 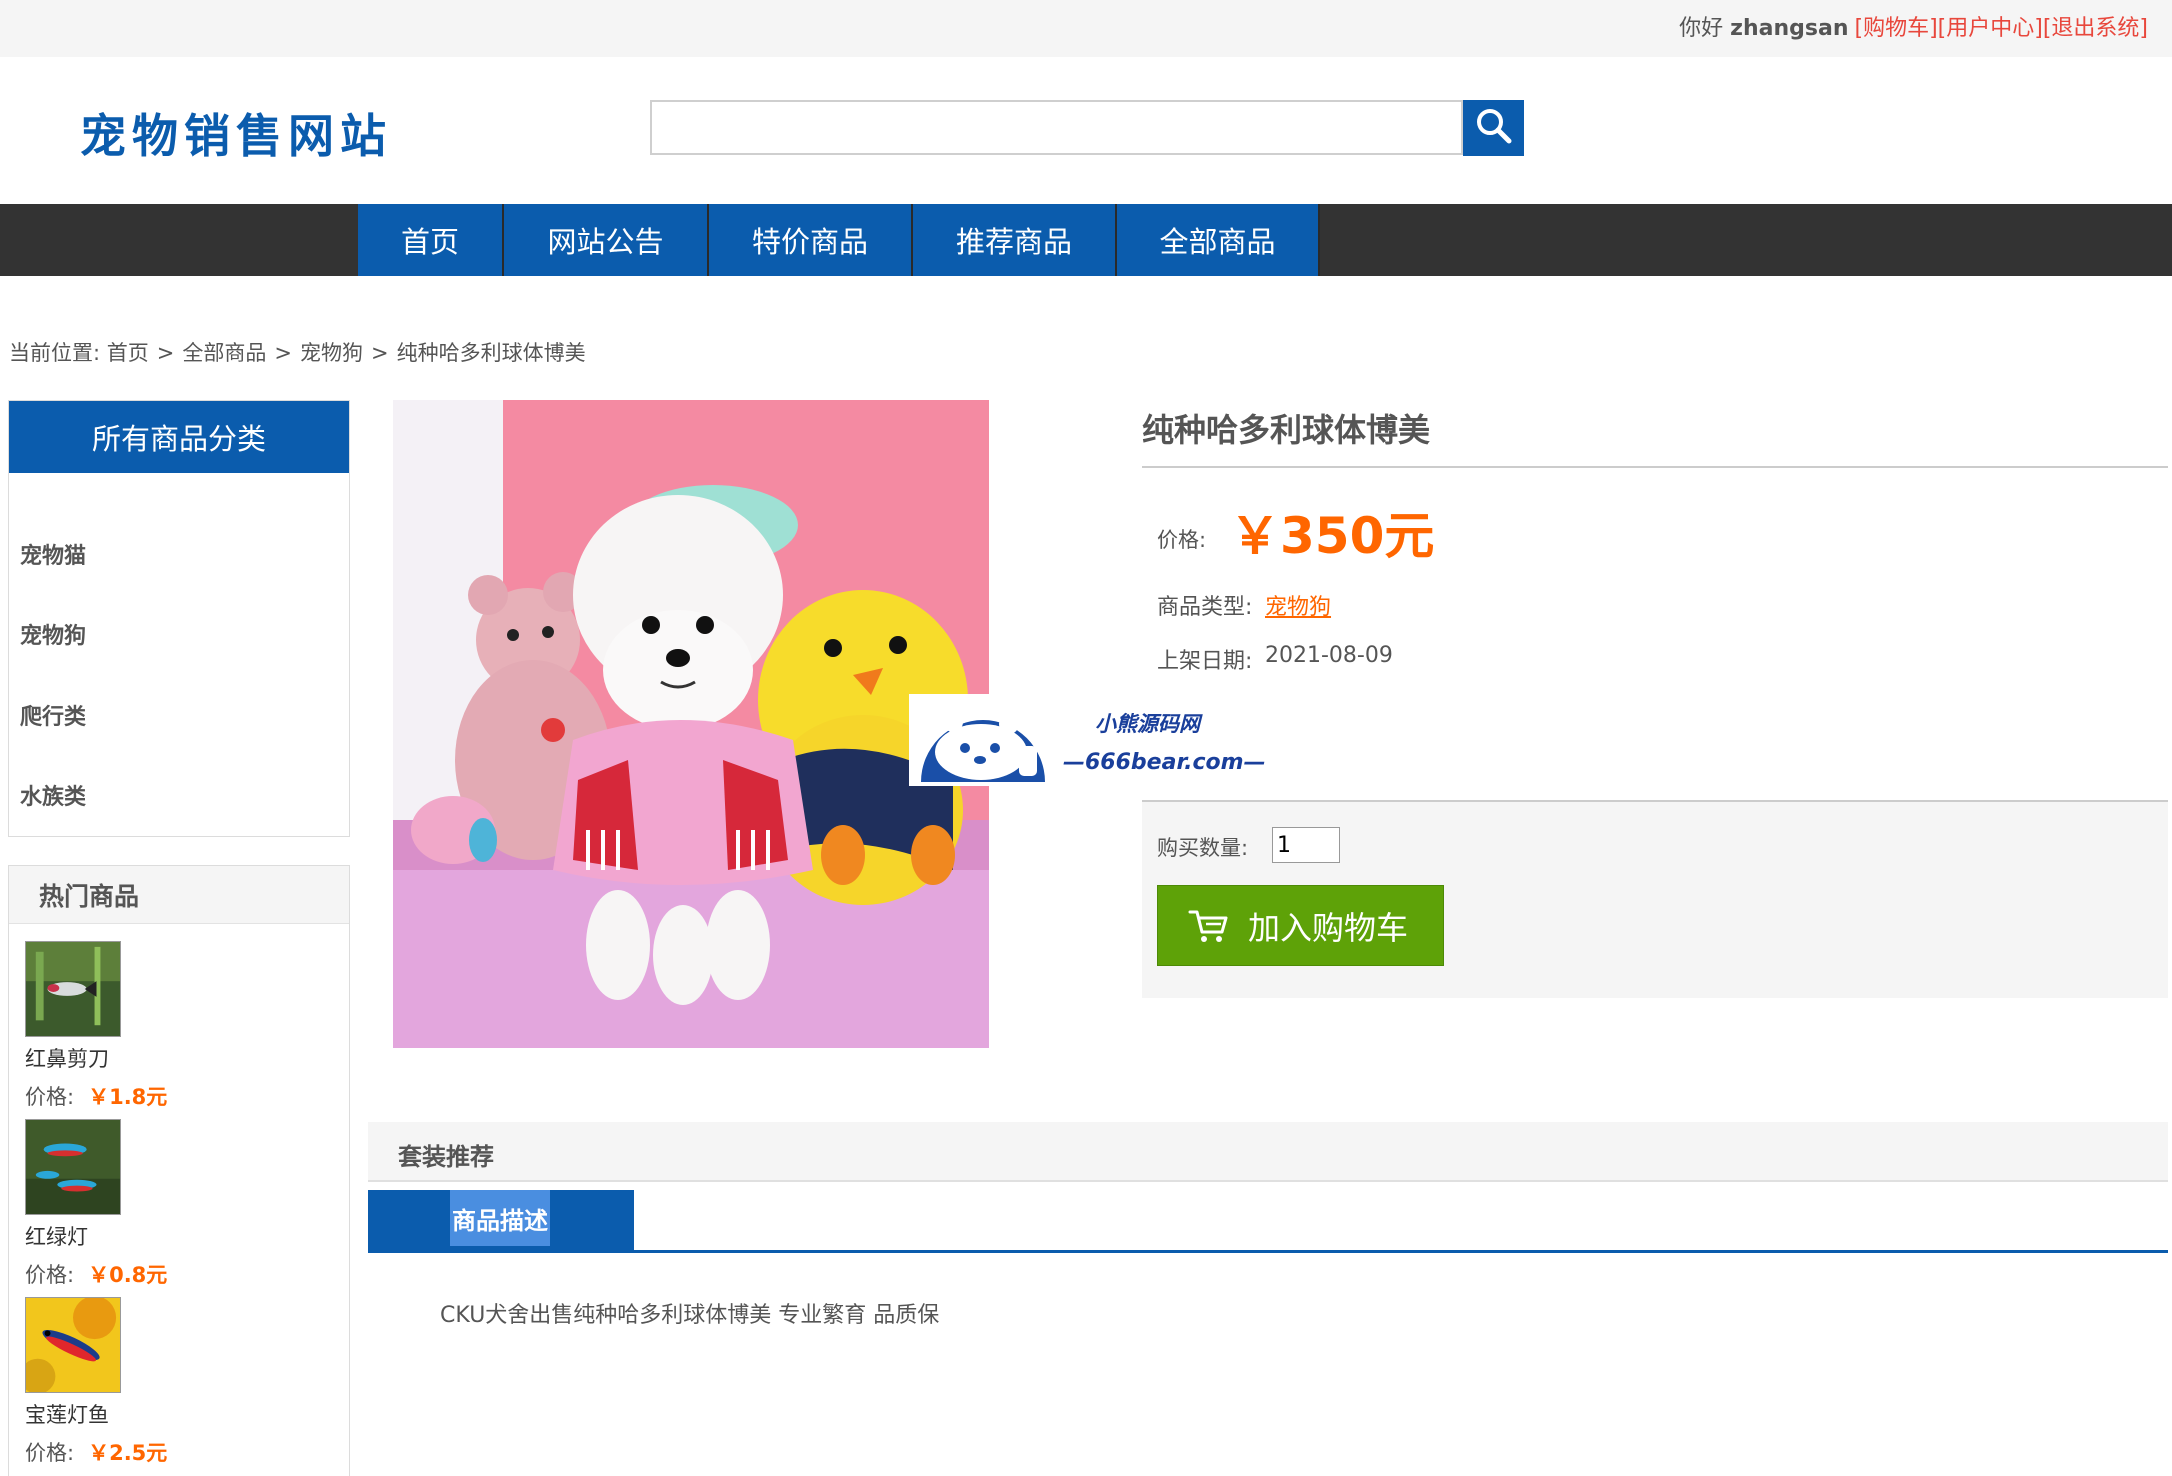 I want to click on nav-all-products: 全部商品, so click(x=1218, y=240).